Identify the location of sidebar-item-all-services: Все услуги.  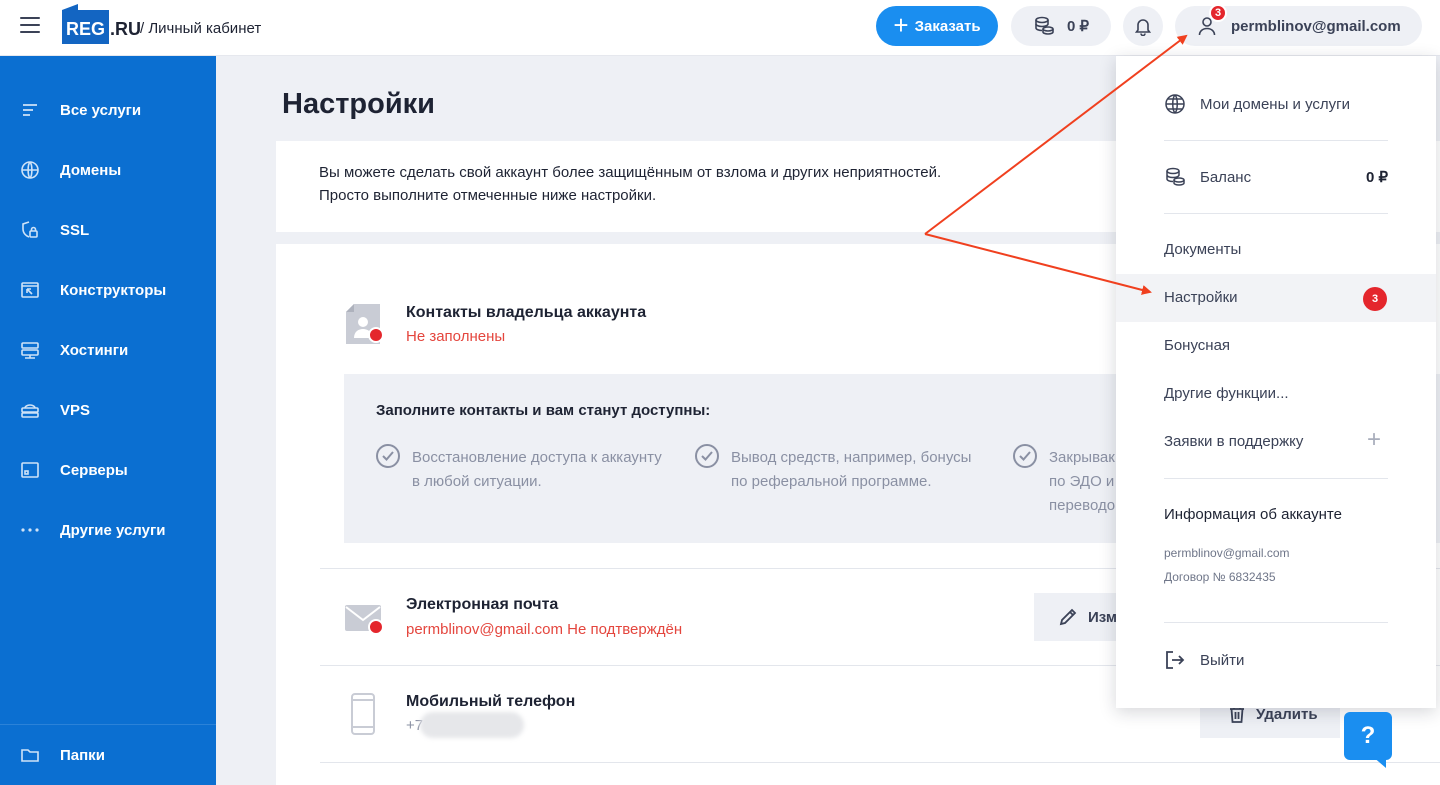
(108, 110).